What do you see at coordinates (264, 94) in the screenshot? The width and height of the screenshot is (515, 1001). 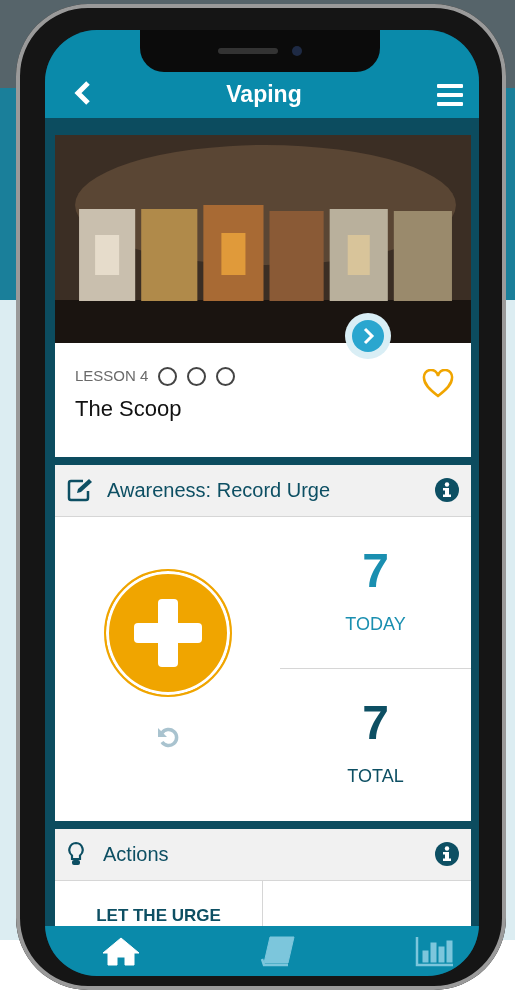 I see `screen-title: Vaping` at bounding box center [264, 94].